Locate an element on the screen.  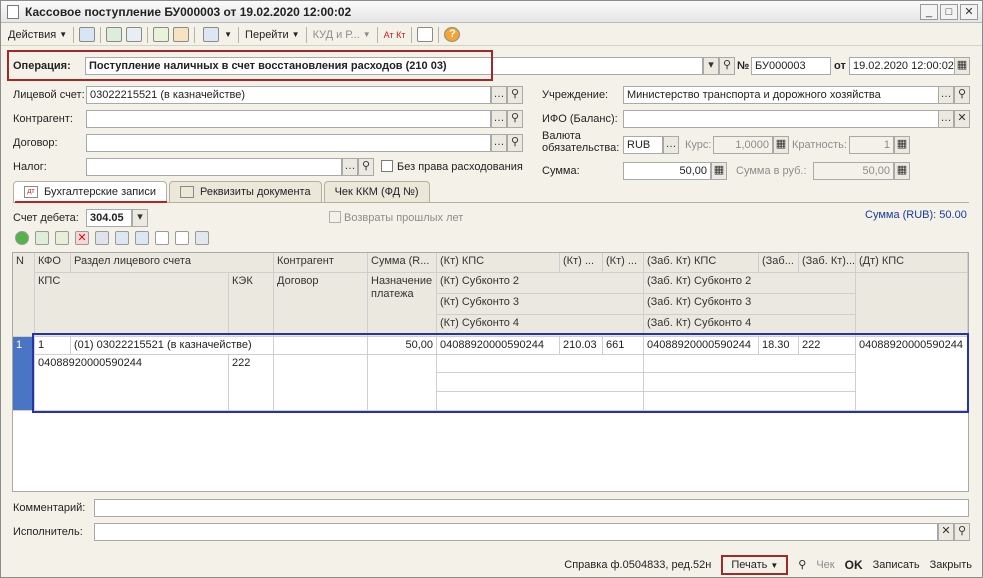
goto-menu: Перейти ▼ is located at coordinates (272, 35).